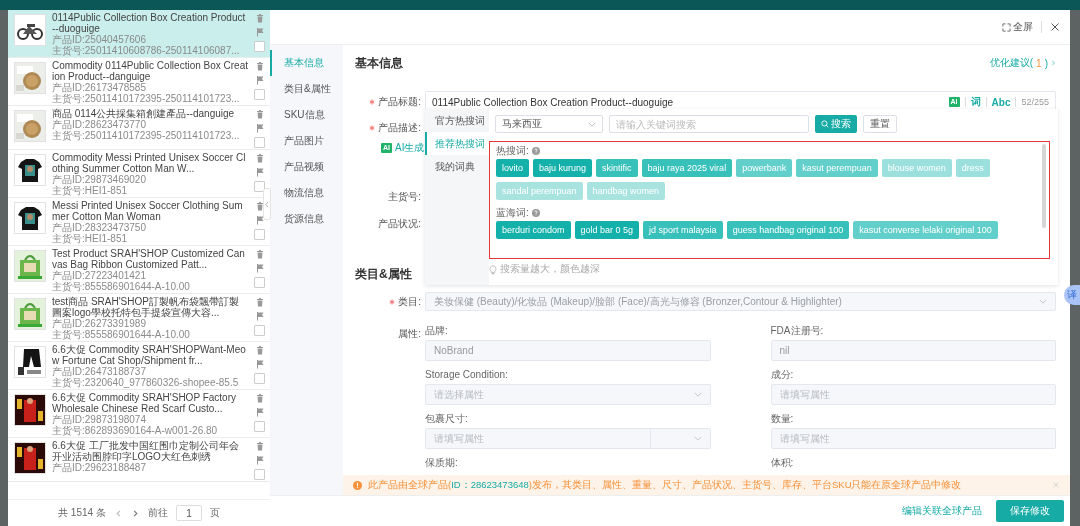 The image size is (1080, 526). I want to click on keyword-tag: skintific, so click(617, 168).